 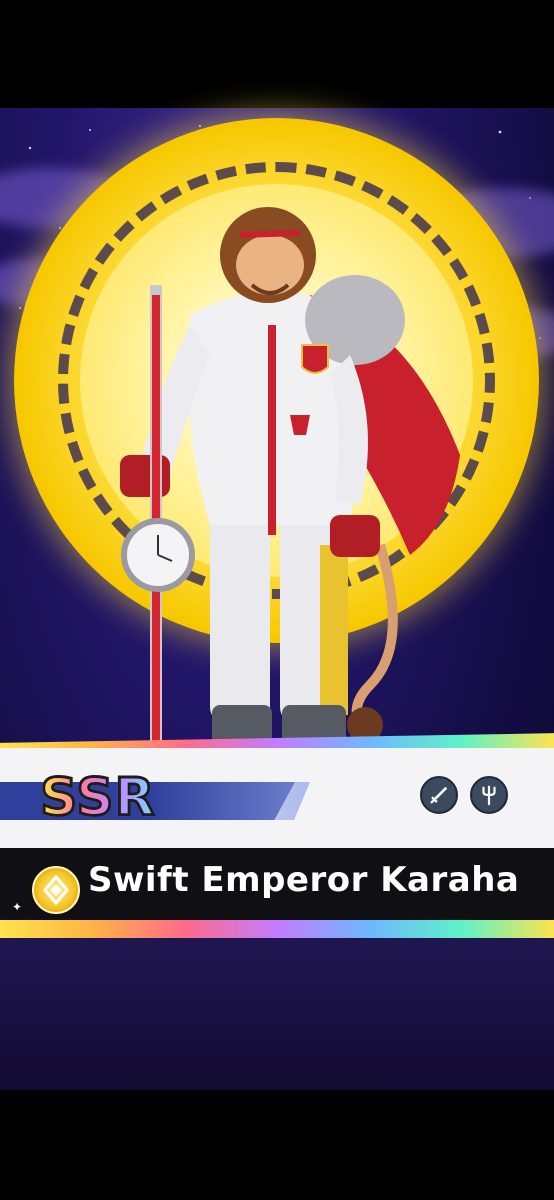 I want to click on trident-icon, so click(x=489, y=795).